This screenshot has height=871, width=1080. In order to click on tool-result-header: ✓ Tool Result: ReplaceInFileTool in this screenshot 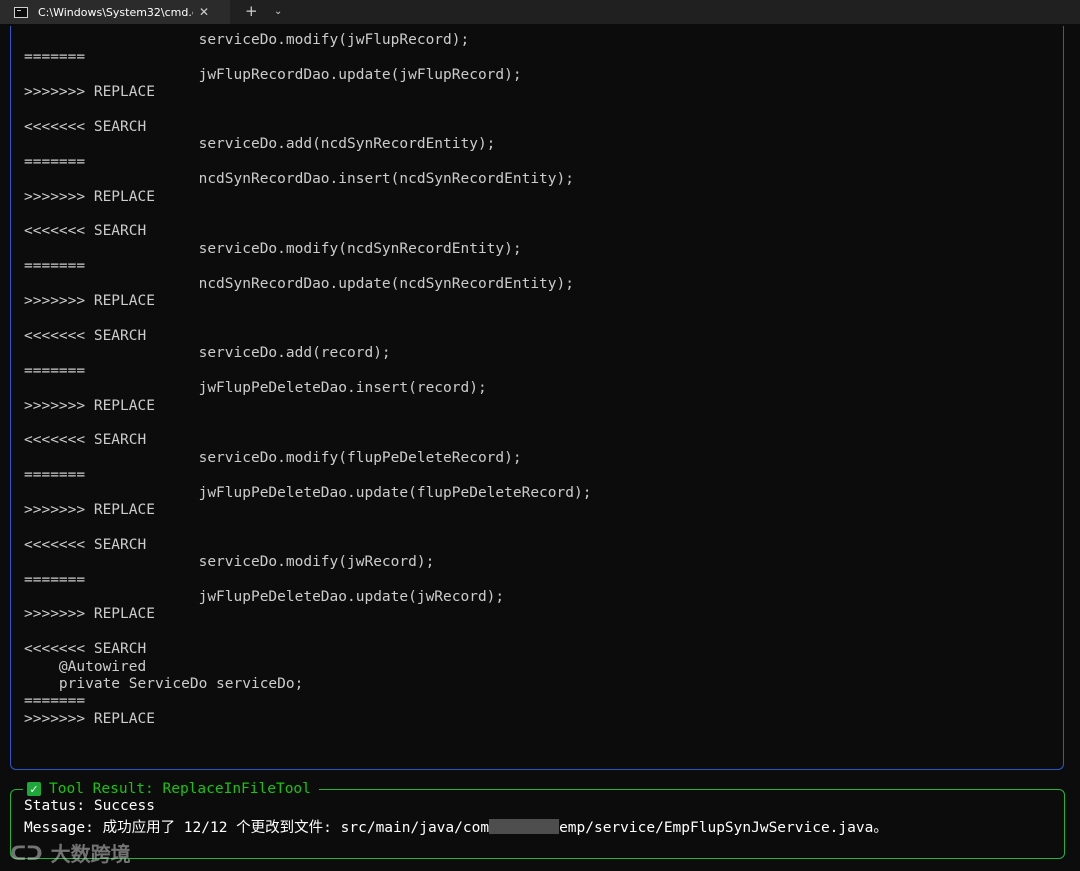, I will do `click(171, 789)`.